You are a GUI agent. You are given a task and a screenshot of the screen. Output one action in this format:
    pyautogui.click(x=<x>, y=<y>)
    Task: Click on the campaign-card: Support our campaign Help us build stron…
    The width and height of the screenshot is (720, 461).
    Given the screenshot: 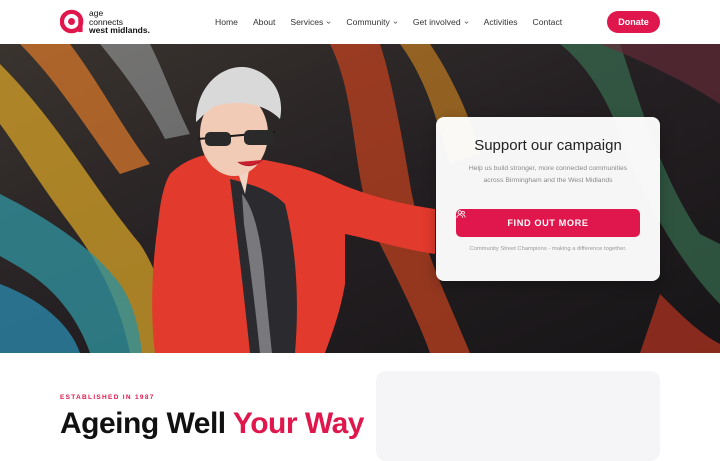 What is the action you would take?
    pyautogui.click(x=548, y=199)
    